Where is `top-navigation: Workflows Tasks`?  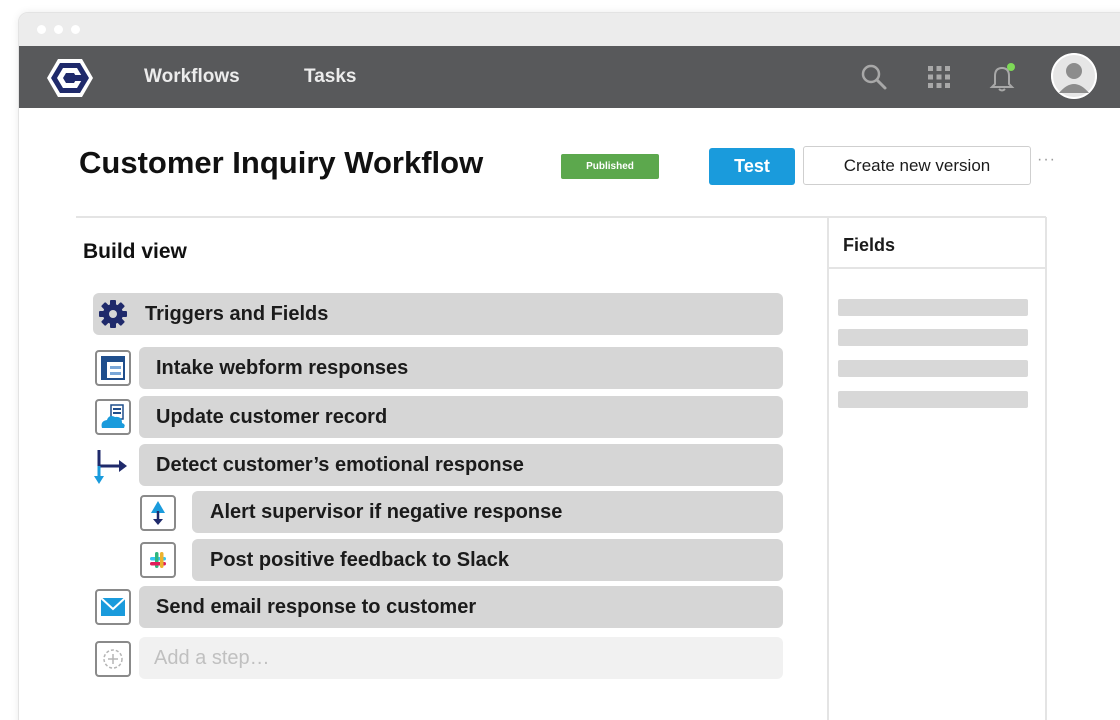 top-navigation: Workflows Tasks is located at coordinates (569, 77).